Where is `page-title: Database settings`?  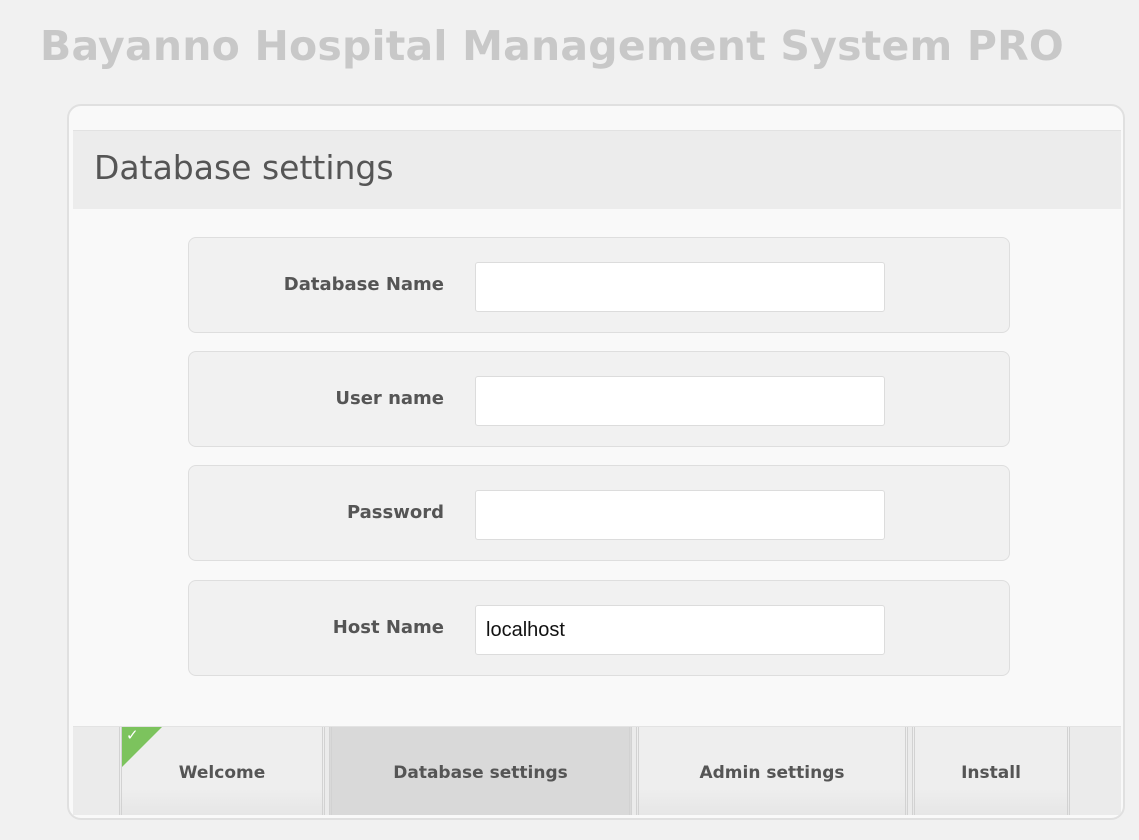 page-title: Database settings is located at coordinates (244, 167).